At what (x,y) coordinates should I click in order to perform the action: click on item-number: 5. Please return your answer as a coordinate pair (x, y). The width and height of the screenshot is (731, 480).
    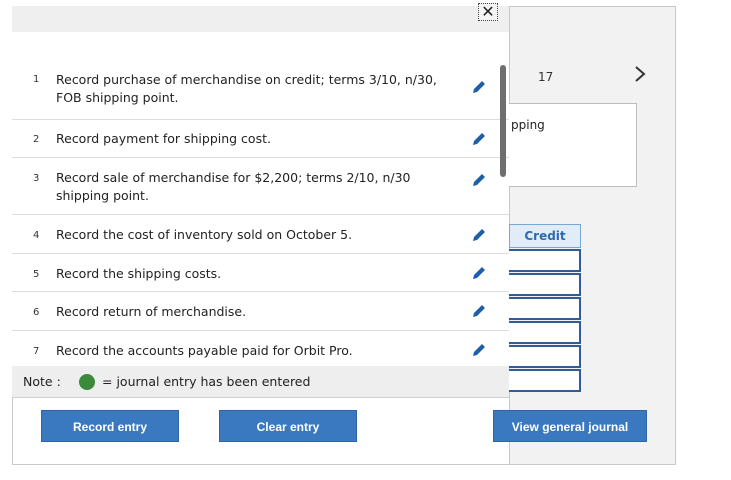
    Looking at the image, I should click on (36, 274).